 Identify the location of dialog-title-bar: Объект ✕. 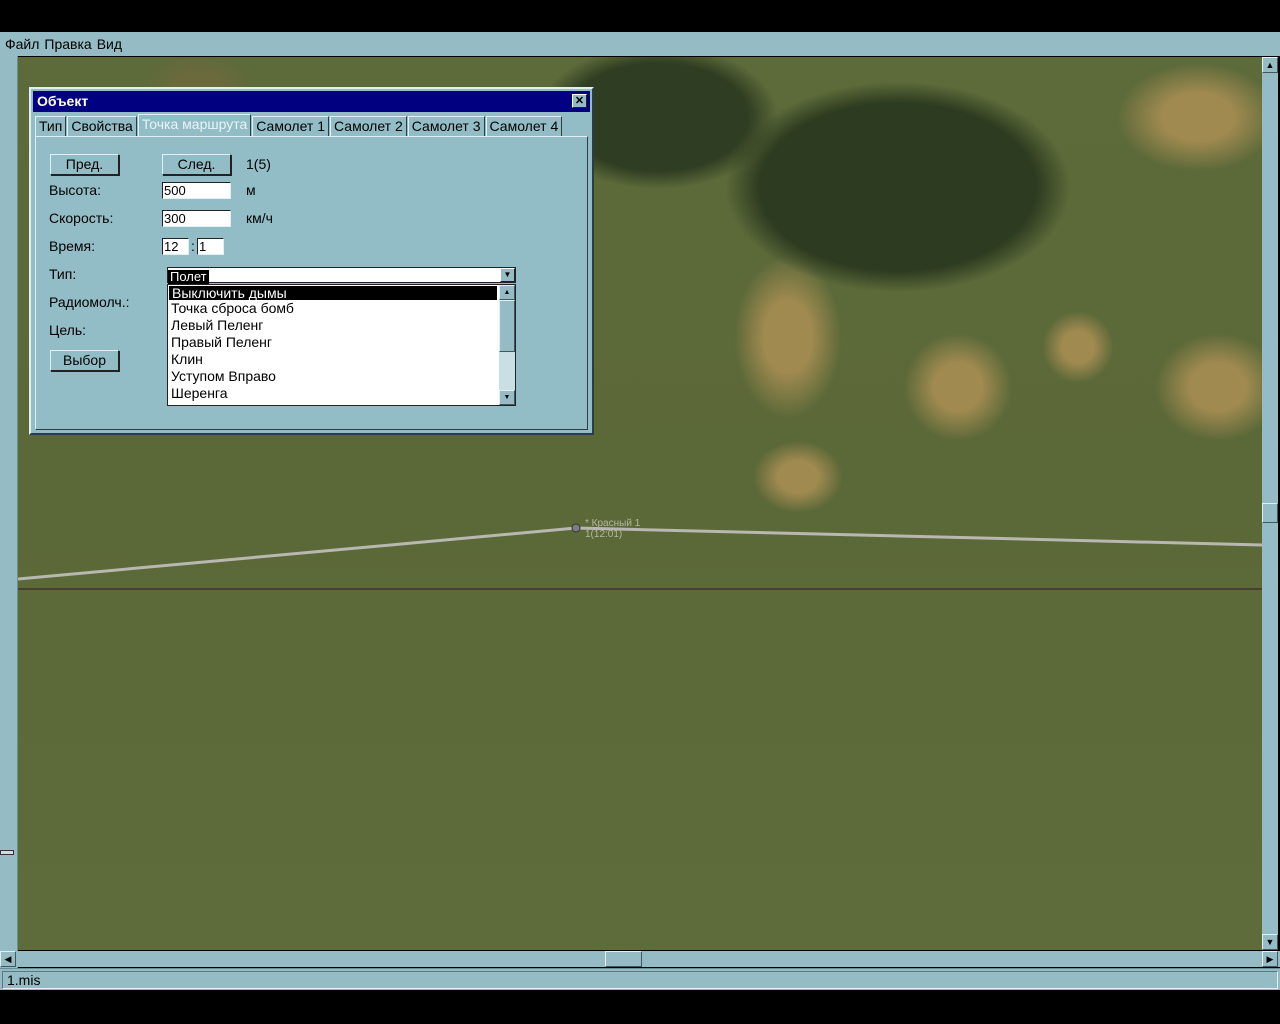
(311, 101).